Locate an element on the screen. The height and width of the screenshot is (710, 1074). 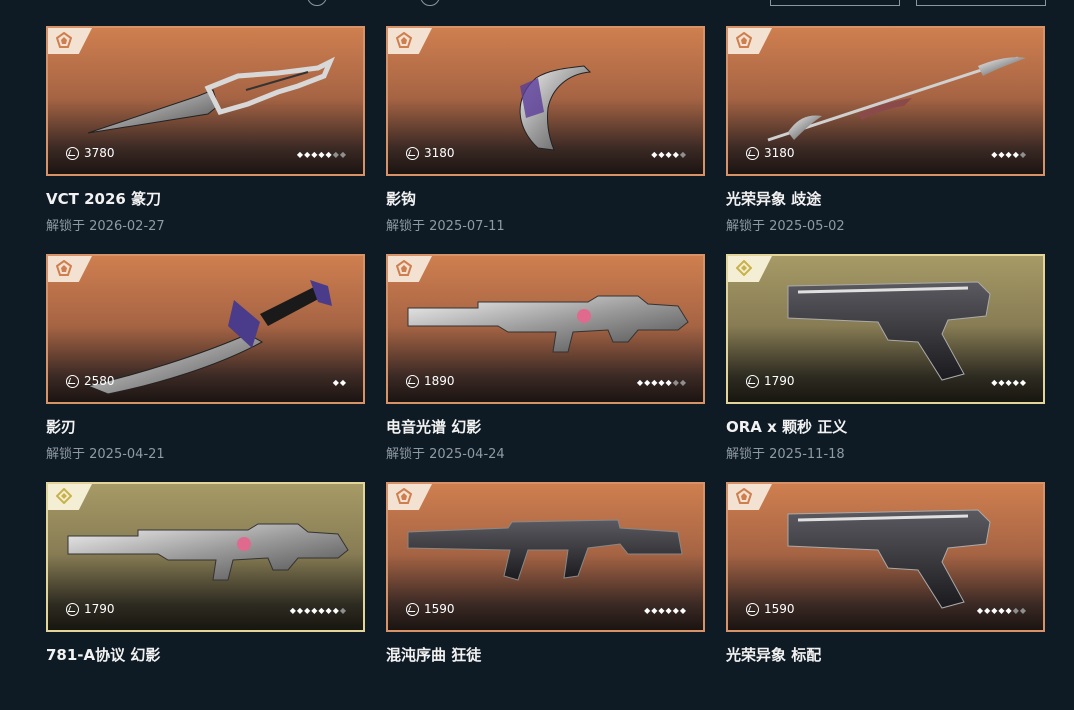
price-value: 3780 is located at coordinates (99, 153).